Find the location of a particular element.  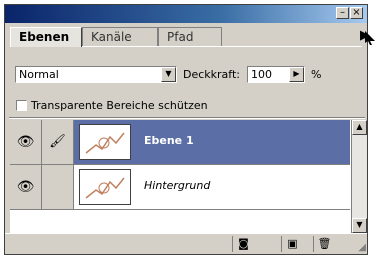

layer-edit-toggle: 🖌 is located at coordinates (58, 142).